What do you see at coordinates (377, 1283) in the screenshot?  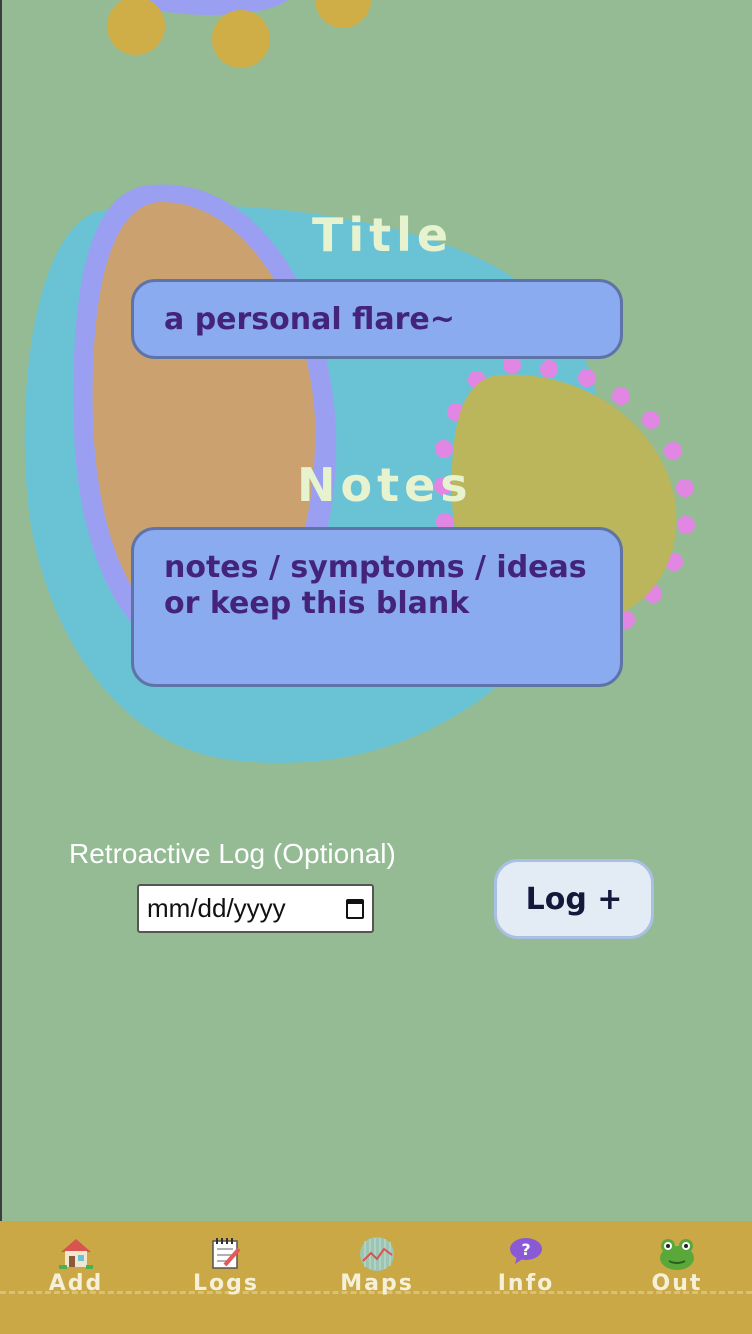 I see `tab-maps-label: Maps` at bounding box center [377, 1283].